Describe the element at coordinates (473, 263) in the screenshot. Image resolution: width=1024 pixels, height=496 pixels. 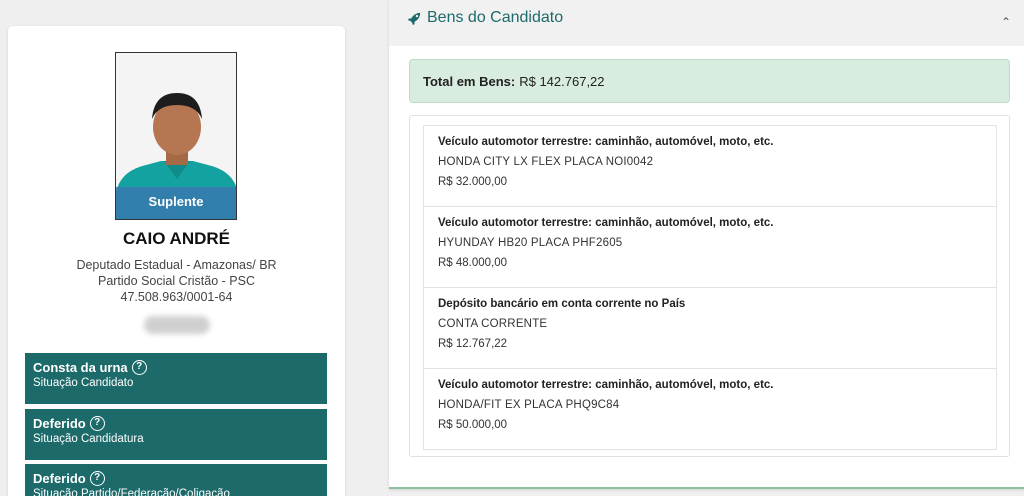
I see `asset-value: R$ 48.000,00` at that location.